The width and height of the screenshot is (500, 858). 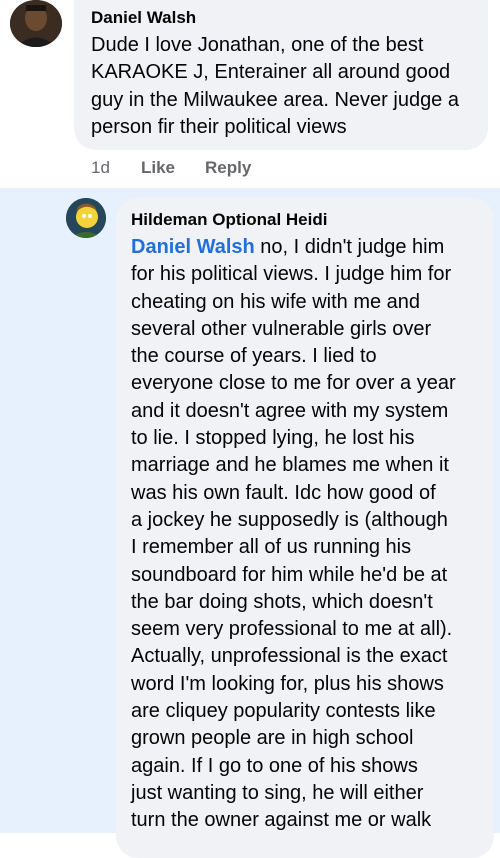 I want to click on comment-line: the bar doing shots, which doesn't, so click(x=282, y=601).